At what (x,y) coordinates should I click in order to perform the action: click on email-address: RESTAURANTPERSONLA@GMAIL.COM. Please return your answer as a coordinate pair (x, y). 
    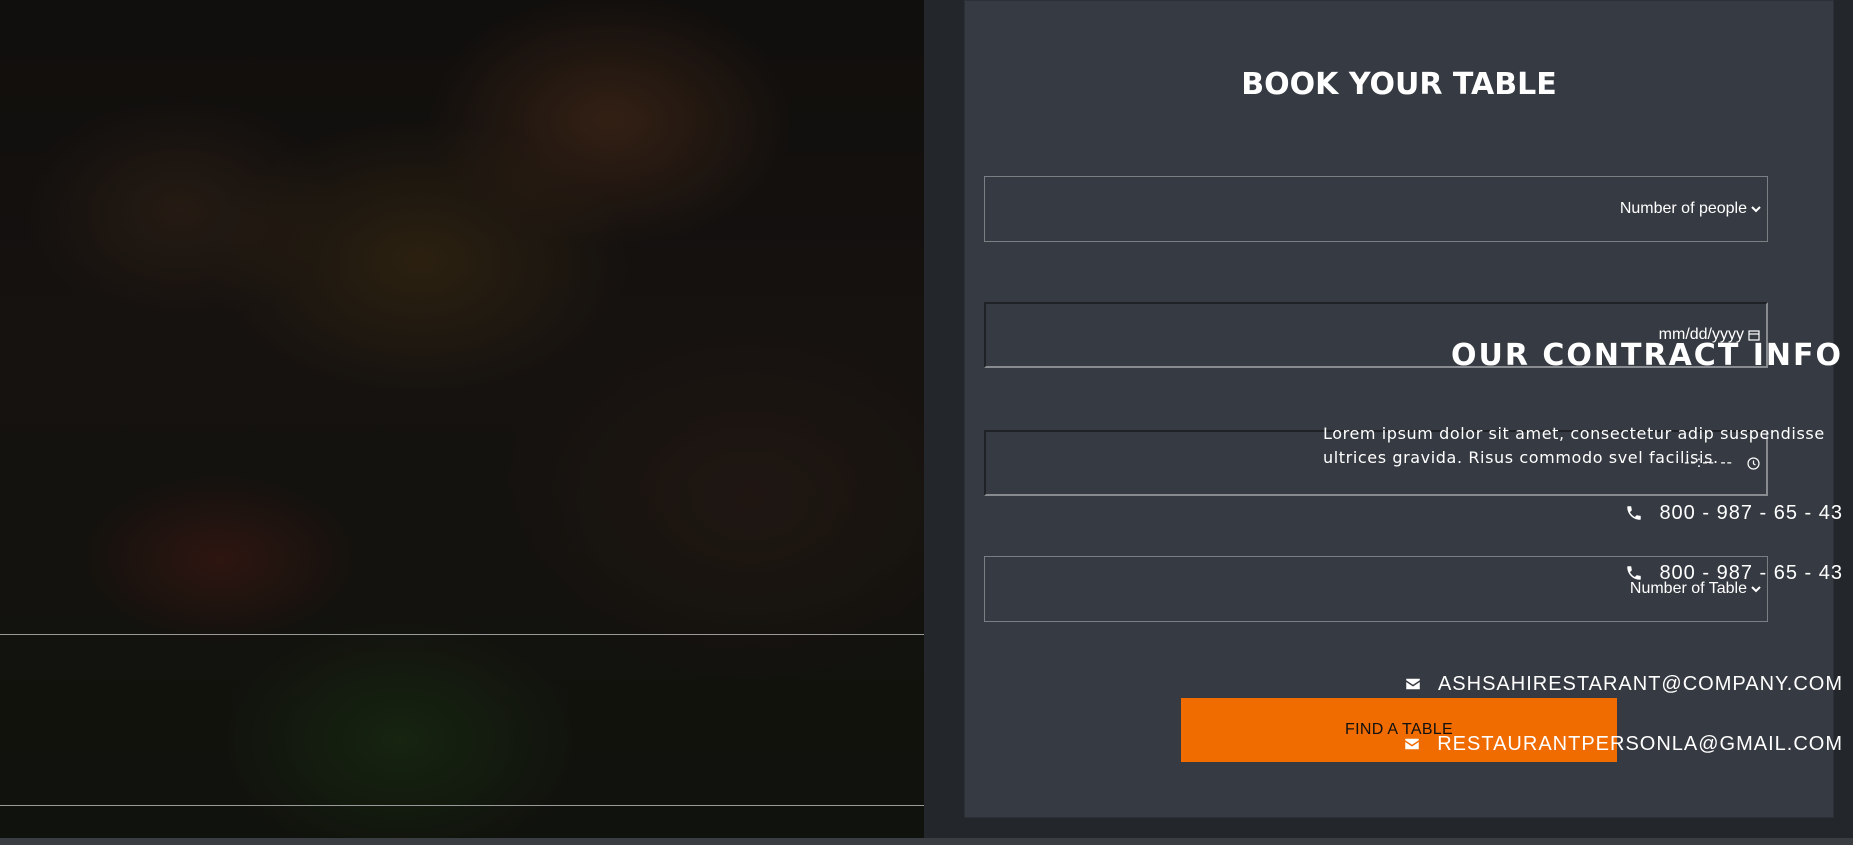
    Looking at the image, I should click on (1640, 744).